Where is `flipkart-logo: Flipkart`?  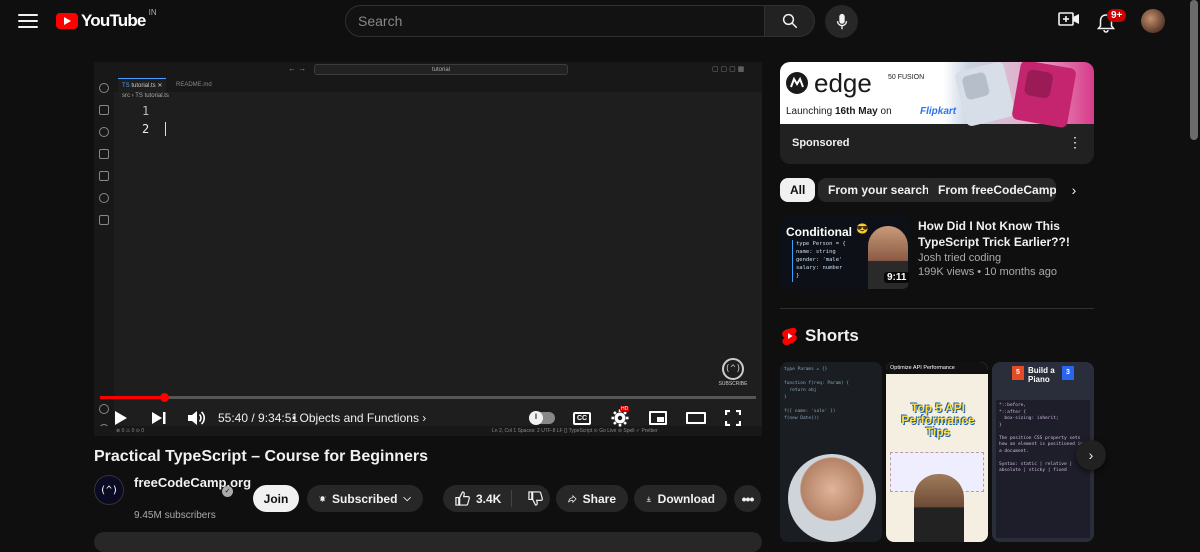 flipkart-logo: Flipkart is located at coordinates (938, 111).